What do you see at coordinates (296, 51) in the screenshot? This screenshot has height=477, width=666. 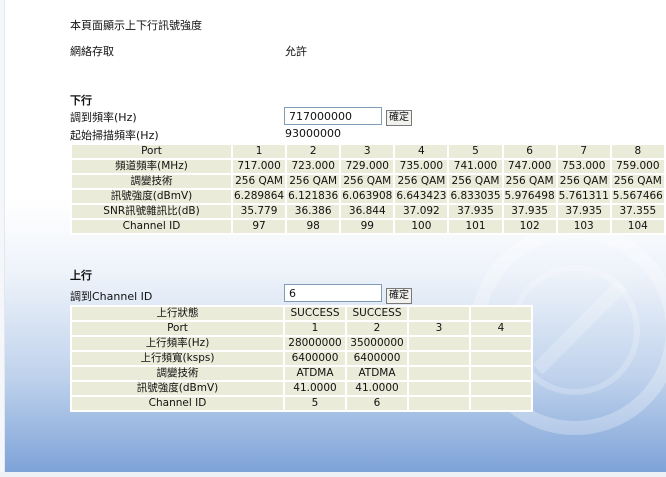 I see `network-access-value: 允許` at bounding box center [296, 51].